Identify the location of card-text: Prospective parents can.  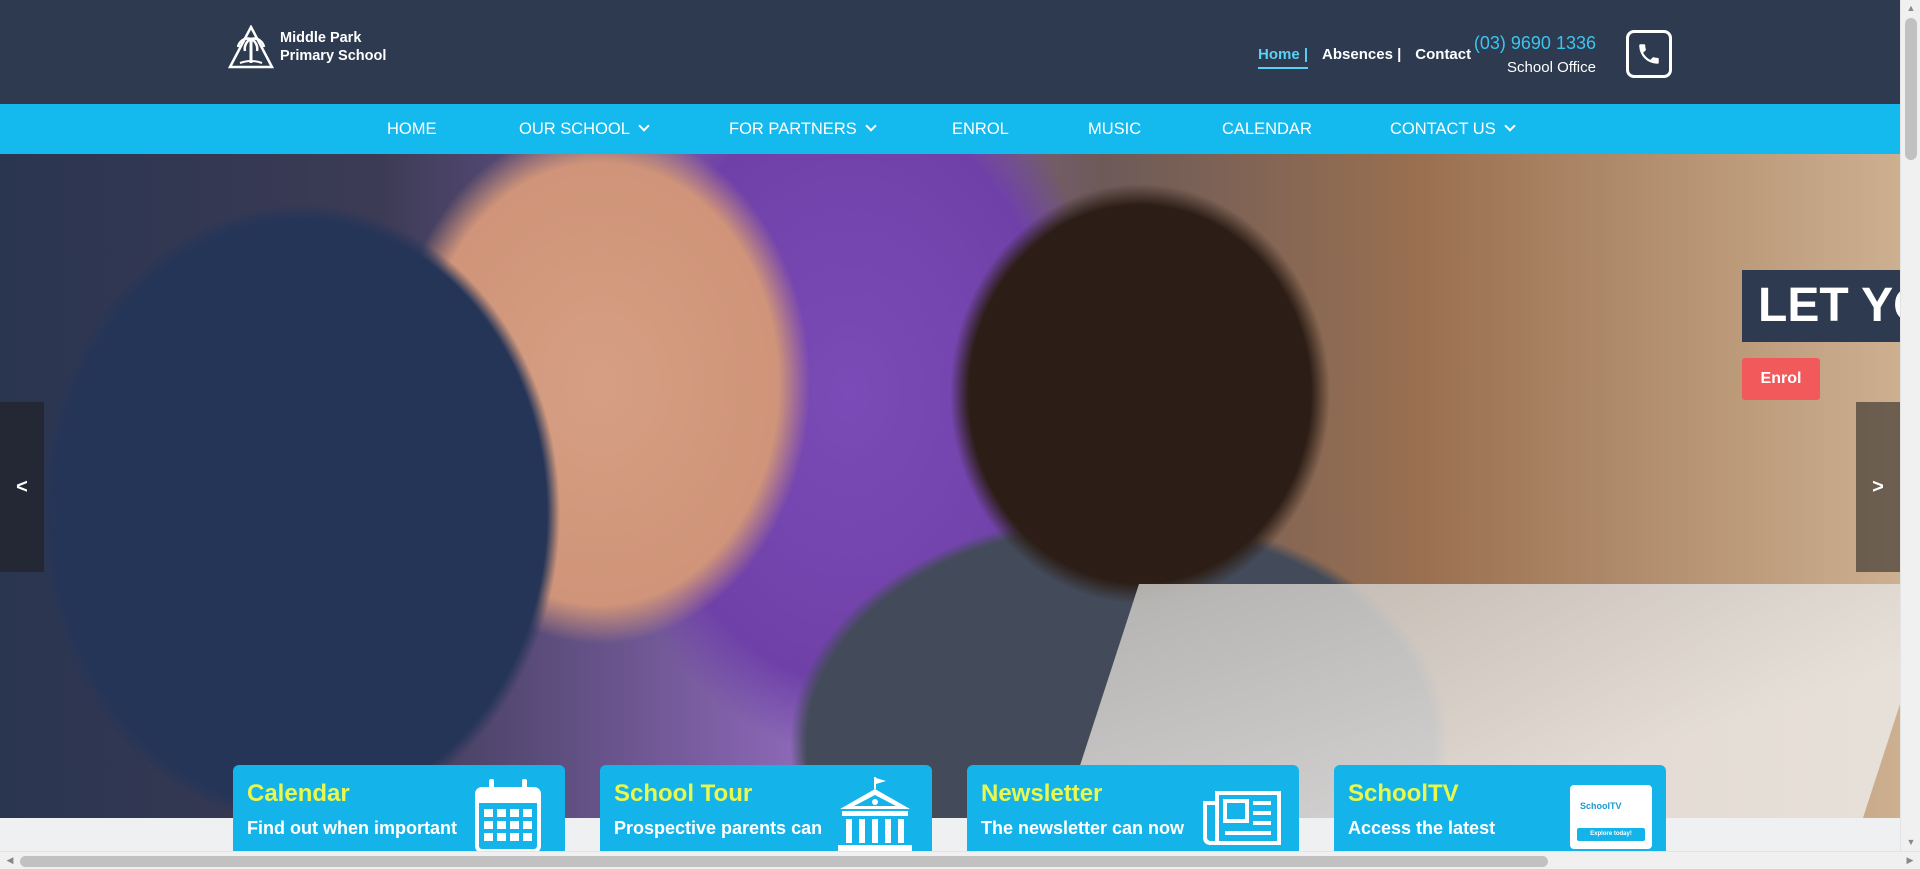
(718, 828).